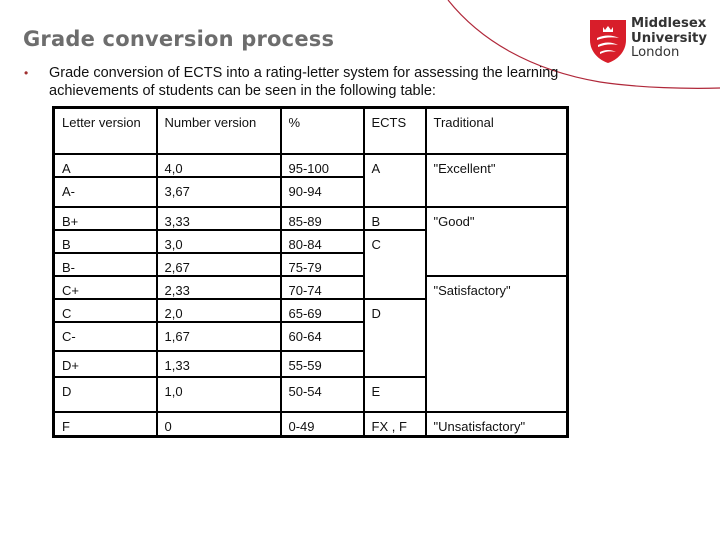  What do you see at coordinates (105, 287) in the screenshot?
I see `cell-letter: C+` at bounding box center [105, 287].